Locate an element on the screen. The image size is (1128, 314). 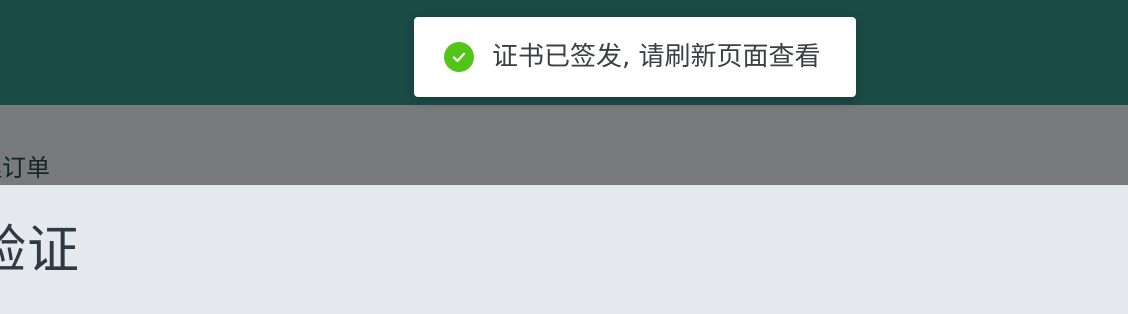
page-title: 验证 is located at coordinates (40, 251).